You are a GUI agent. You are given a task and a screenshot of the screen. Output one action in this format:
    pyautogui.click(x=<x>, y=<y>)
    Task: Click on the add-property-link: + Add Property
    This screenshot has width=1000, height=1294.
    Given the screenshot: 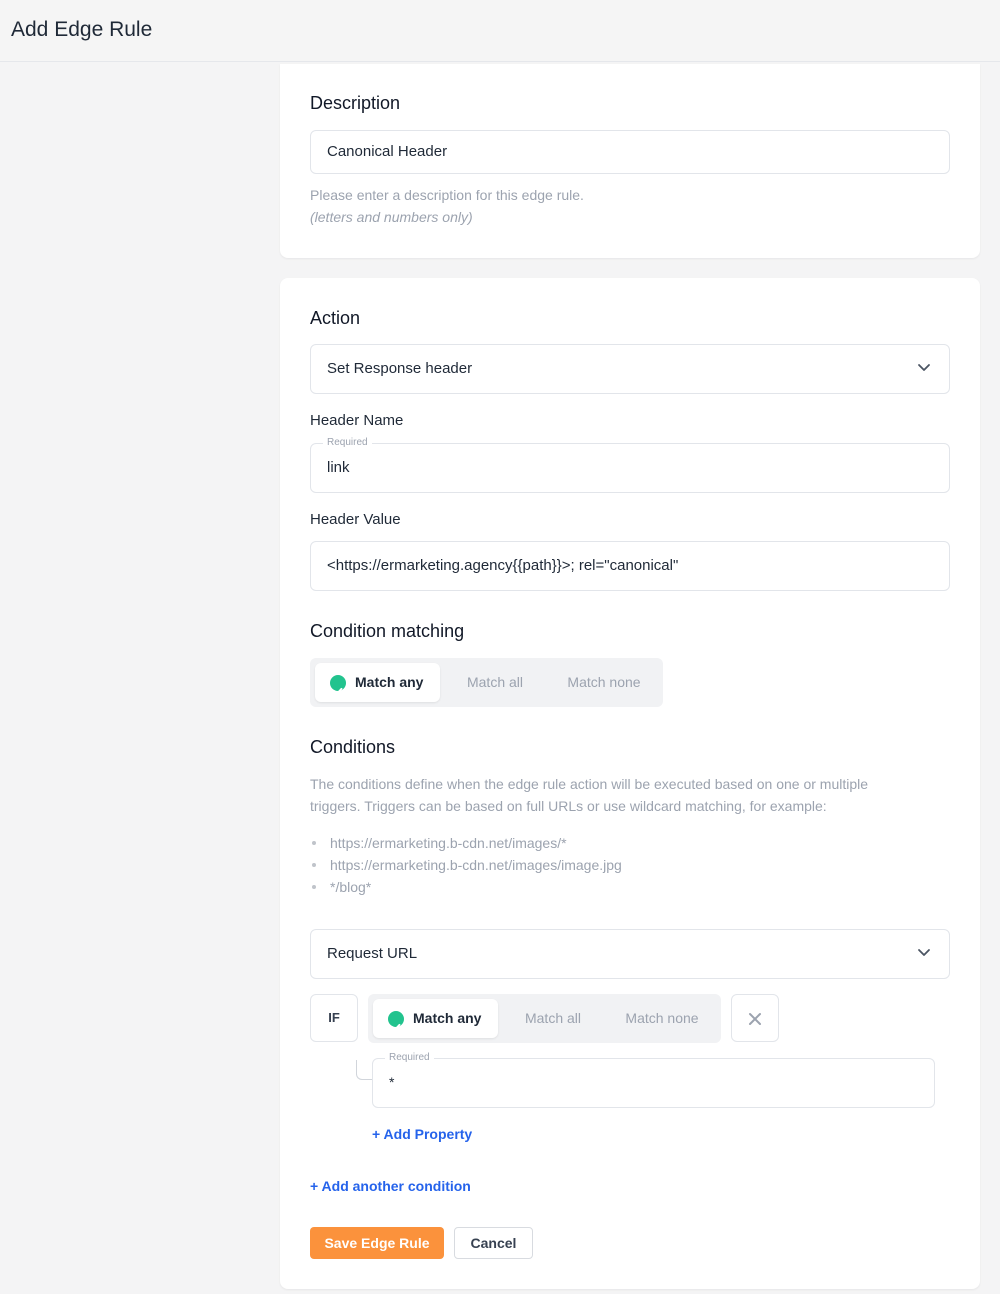 What is the action you would take?
    pyautogui.click(x=422, y=1134)
    